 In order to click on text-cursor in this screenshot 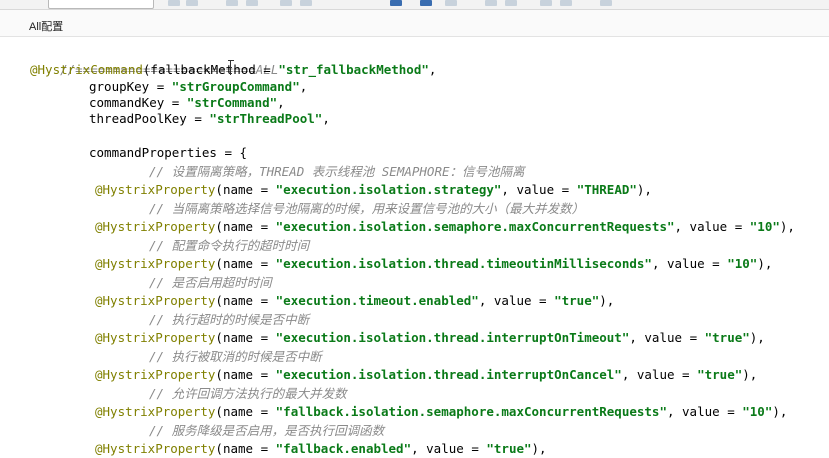, I will do `click(230, 68)`.